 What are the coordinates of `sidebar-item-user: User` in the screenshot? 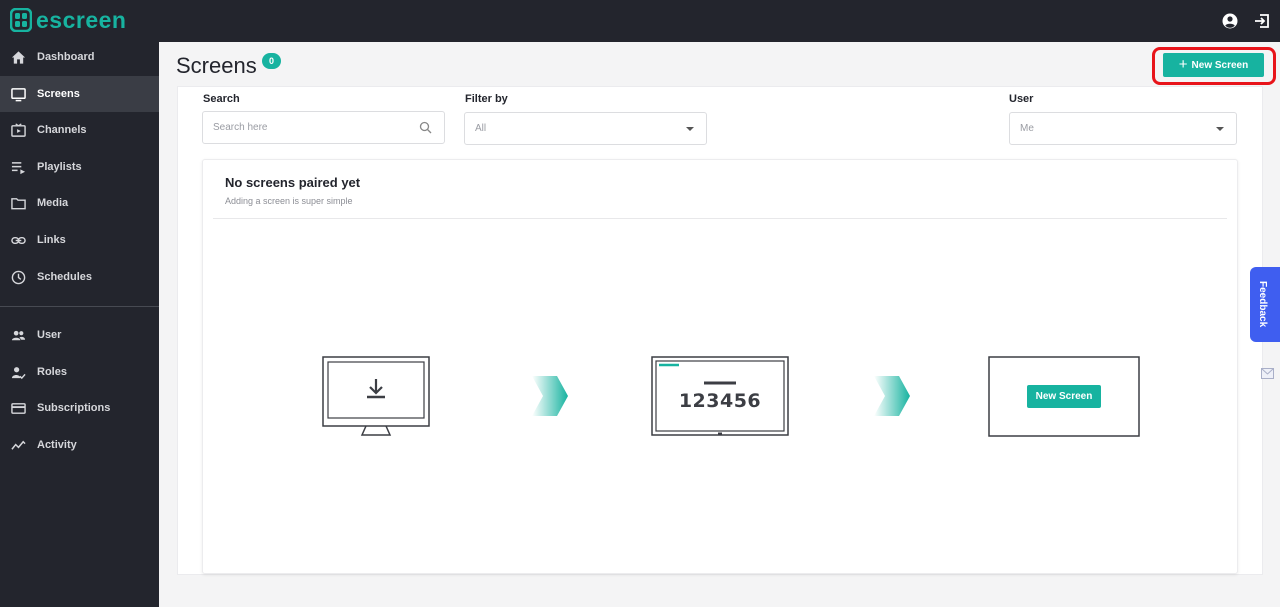 It's located at (79, 335).